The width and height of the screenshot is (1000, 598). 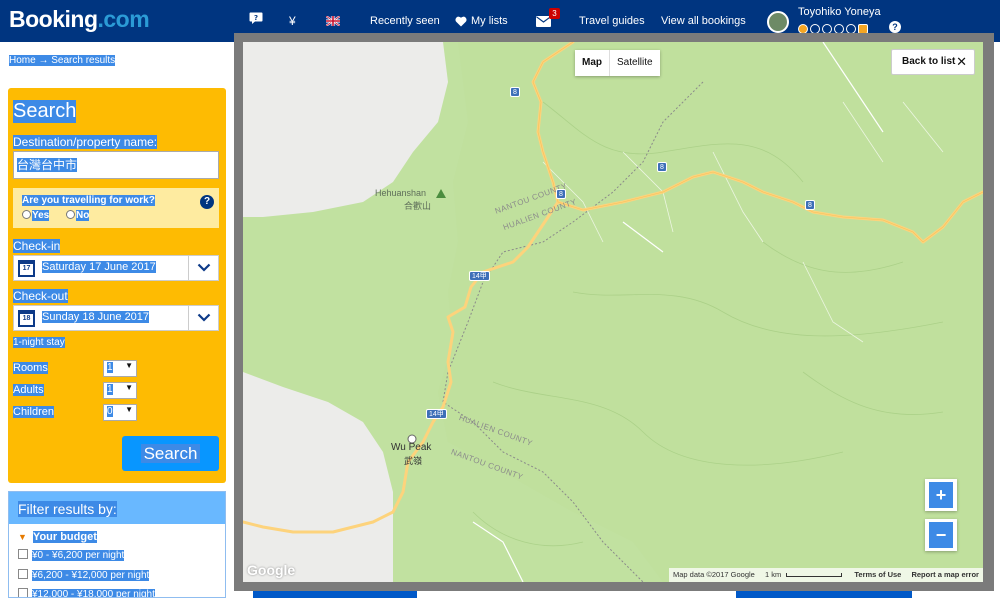 What do you see at coordinates (99, 267) in the screenshot?
I see `checkin-date-value: Saturday 17 June 2017` at bounding box center [99, 267].